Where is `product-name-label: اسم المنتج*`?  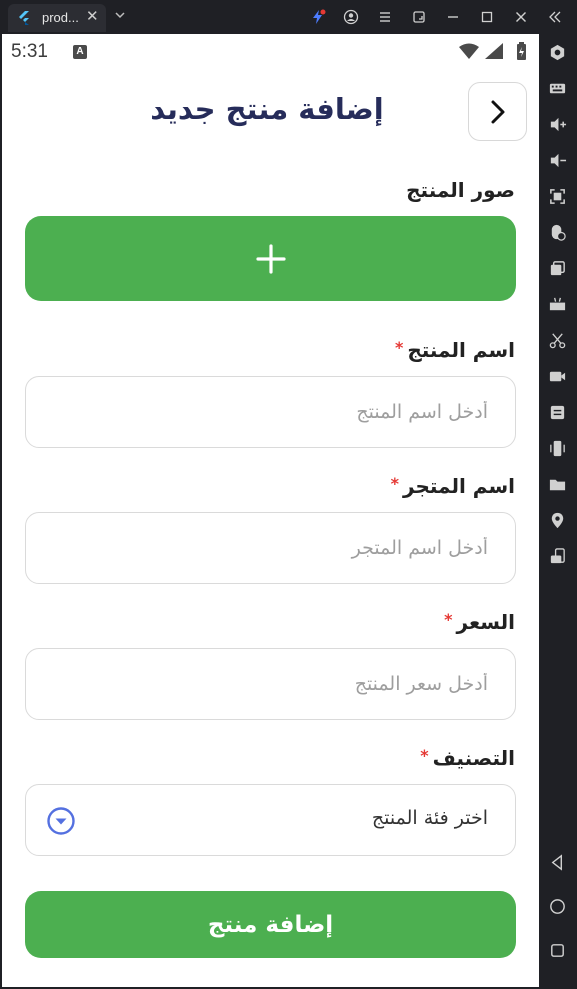 product-name-label: اسم المنتج* is located at coordinates (454, 350).